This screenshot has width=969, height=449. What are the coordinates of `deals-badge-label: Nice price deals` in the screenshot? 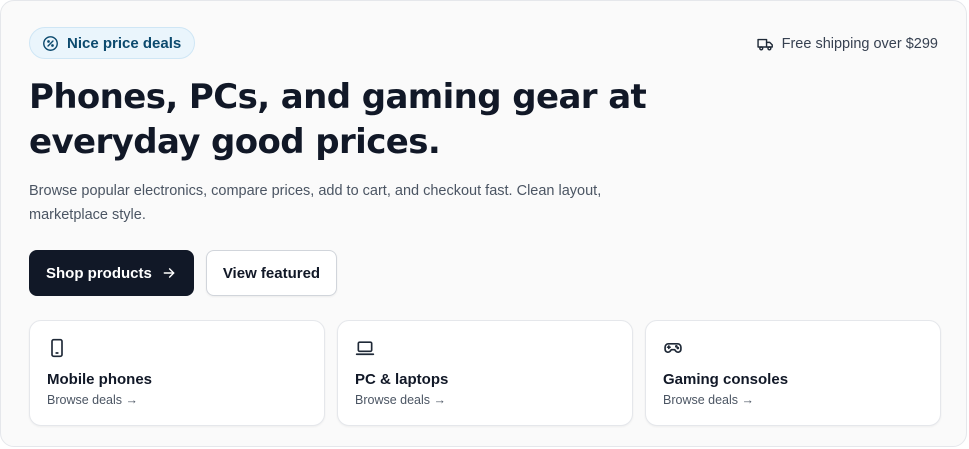 It's located at (124, 43).